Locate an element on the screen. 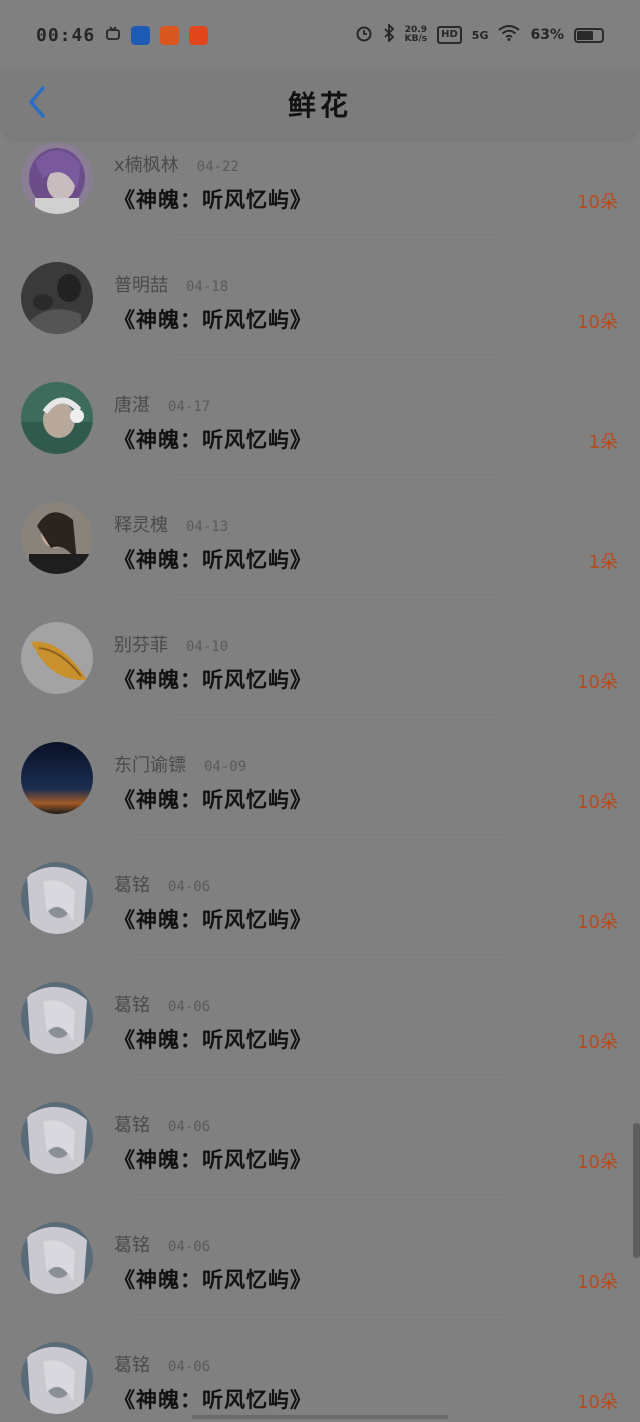 The height and width of the screenshot is (1422, 640). back-button is located at coordinates (37, 104).